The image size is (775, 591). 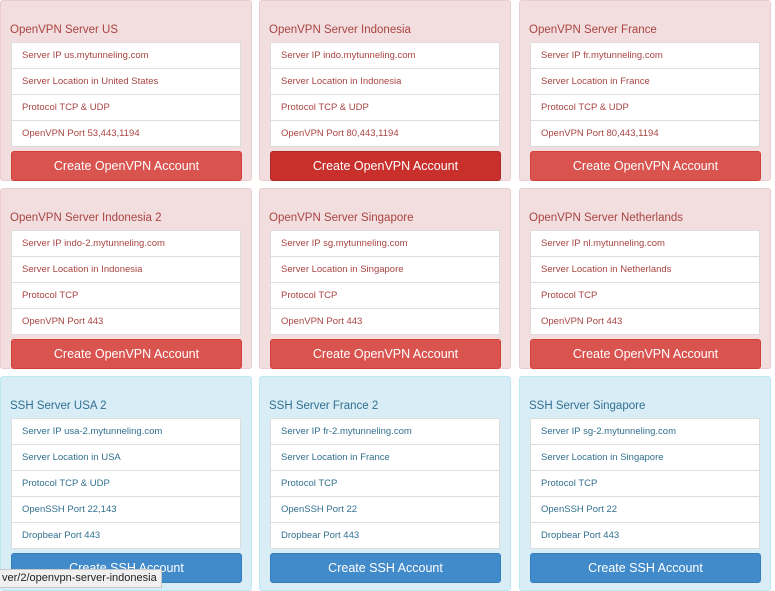 What do you see at coordinates (81, 578) in the screenshot?
I see `status-bar-url: ver/2/openvpn-server-indonesia` at bounding box center [81, 578].